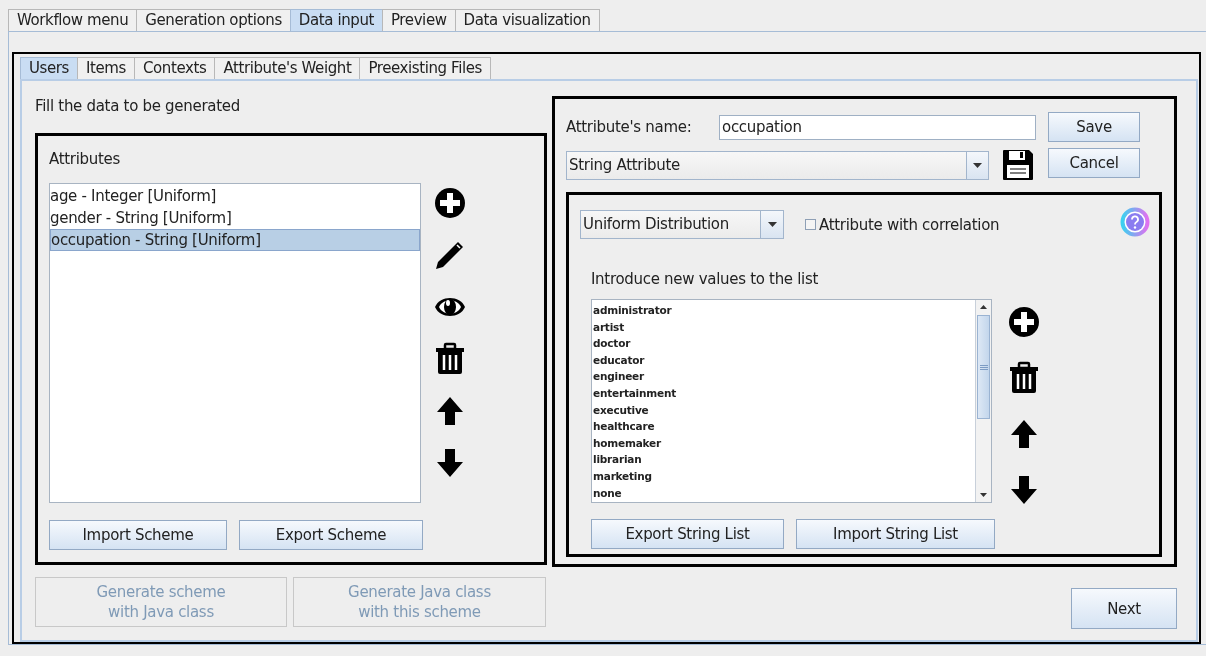  What do you see at coordinates (877, 127) in the screenshot?
I see `name-field: occupation` at bounding box center [877, 127].